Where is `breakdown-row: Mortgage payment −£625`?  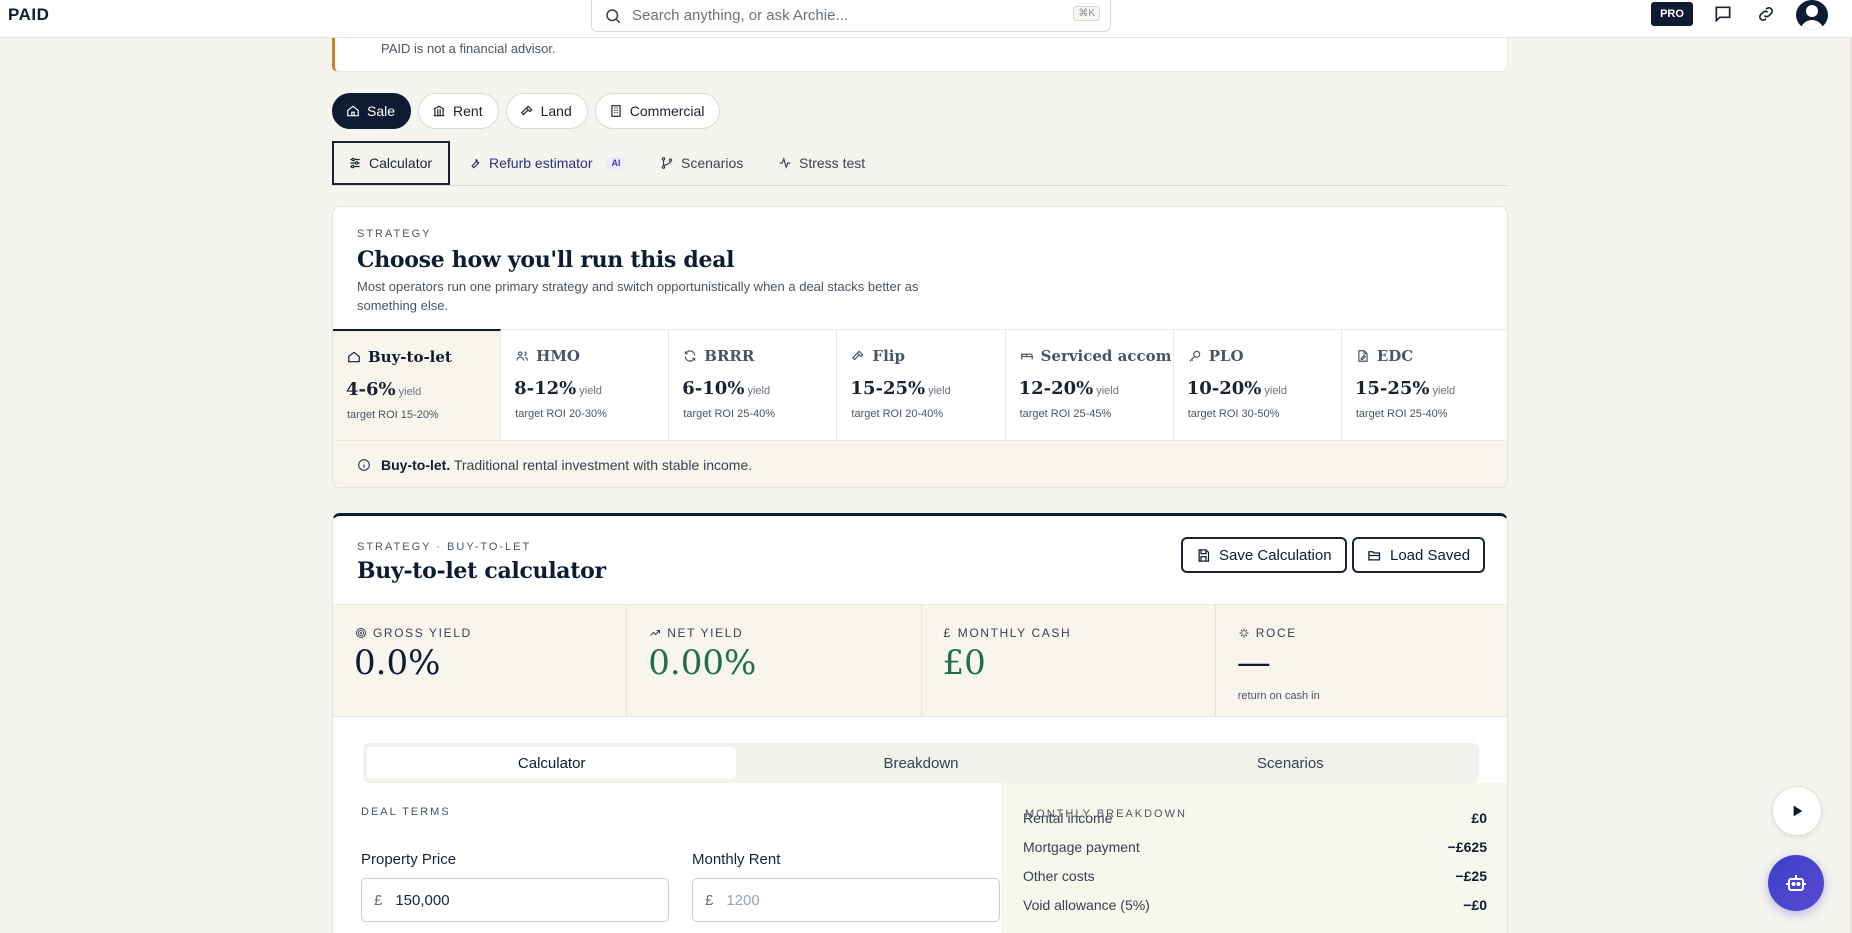 breakdown-row: Mortgage payment −£625 is located at coordinates (1255, 846).